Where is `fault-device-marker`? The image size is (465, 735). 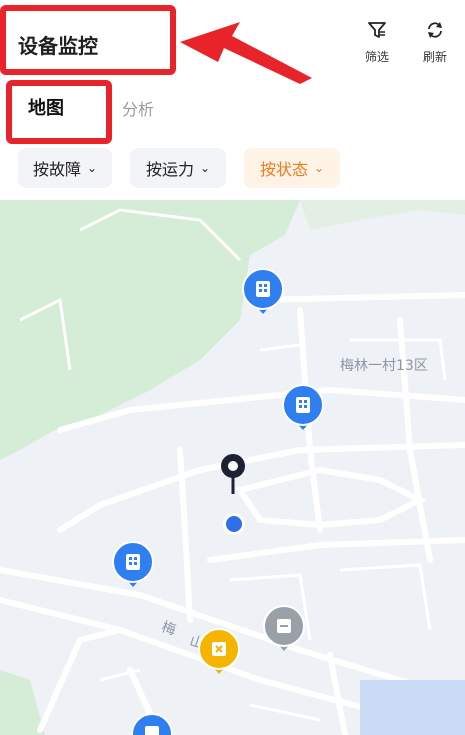 fault-device-marker is located at coordinates (219, 651).